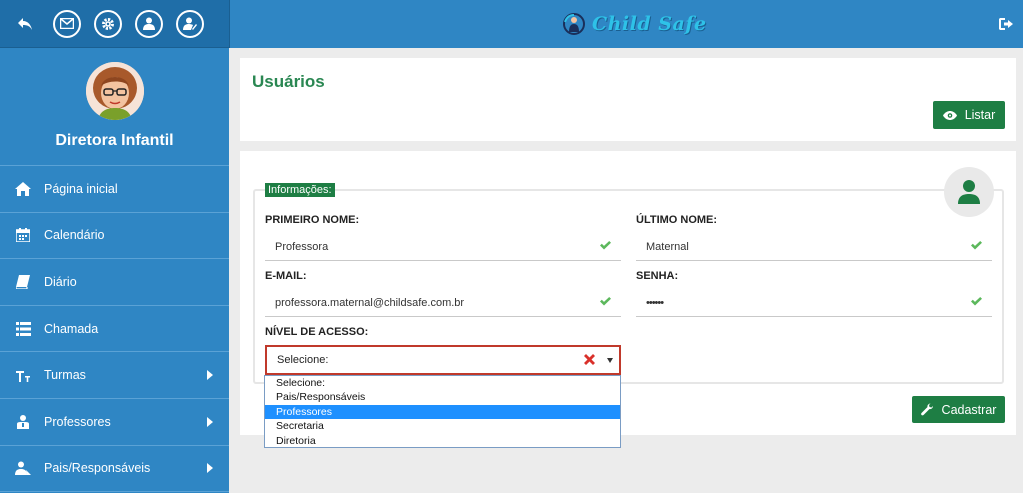 The height and width of the screenshot is (493, 1023). Describe the element at coordinates (114, 140) in the screenshot. I see `profile-name: Diretora Infantil` at that location.